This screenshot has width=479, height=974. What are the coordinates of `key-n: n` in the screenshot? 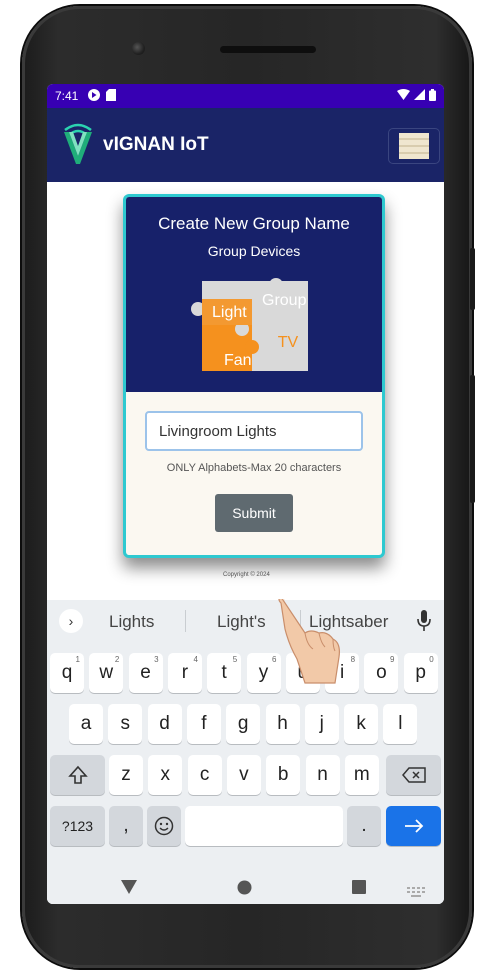 It's located at (322, 775).